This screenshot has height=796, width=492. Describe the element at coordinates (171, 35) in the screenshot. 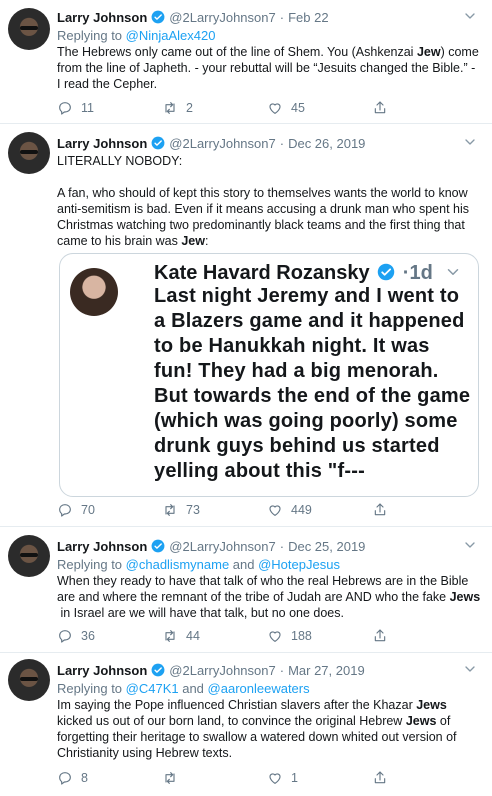

I see `mention-link: @NinjaAlex420` at that location.